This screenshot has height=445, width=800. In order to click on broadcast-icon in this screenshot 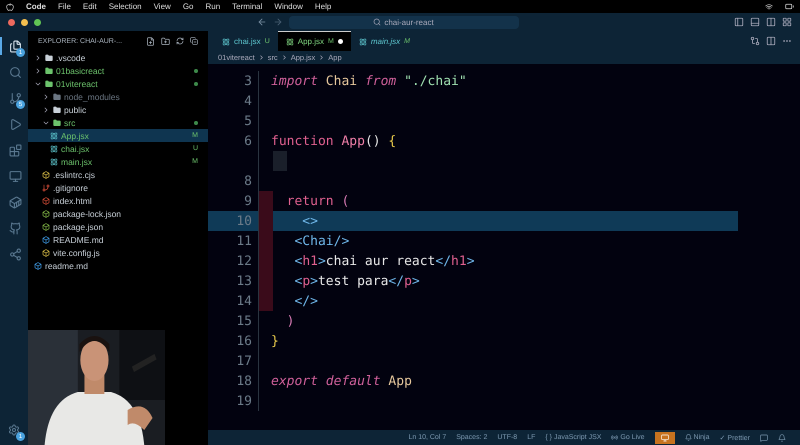, I will do `click(614, 437)`.